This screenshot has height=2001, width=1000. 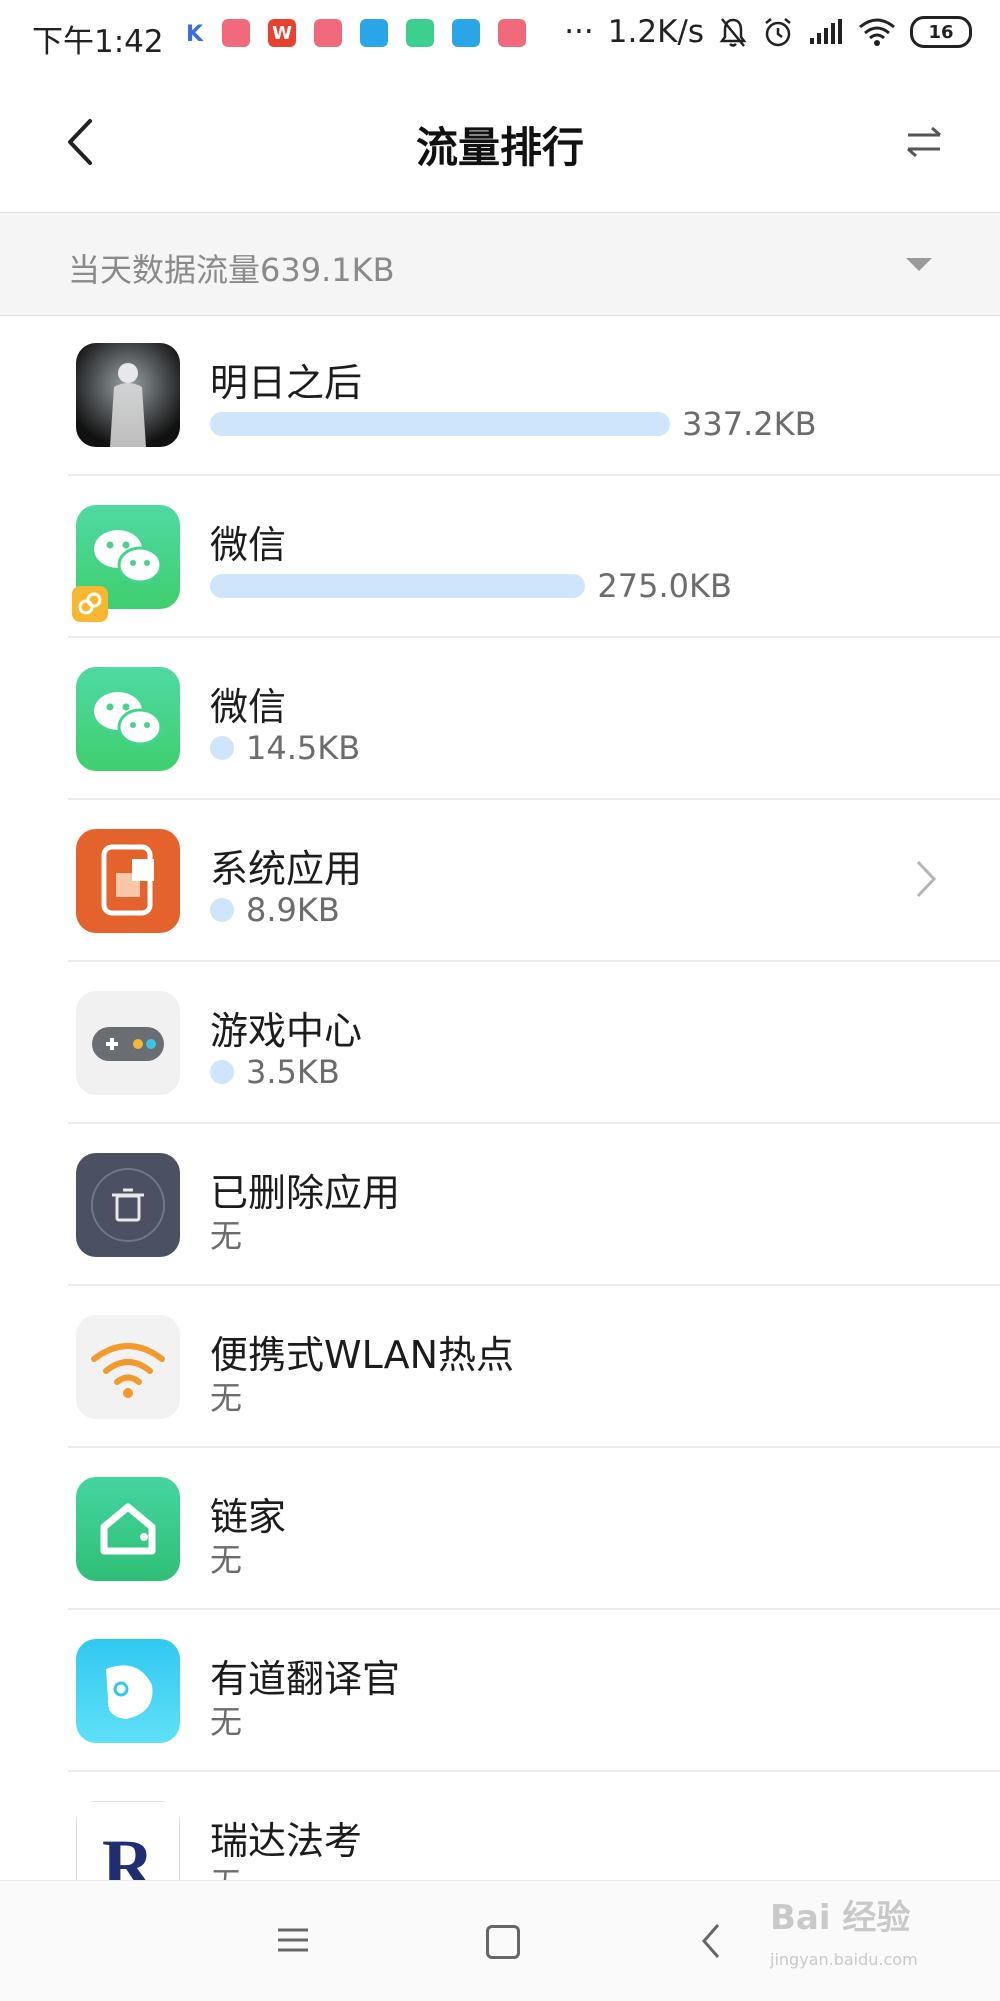 What do you see at coordinates (840, 1918) in the screenshot?
I see `baidu-watermark: Bai 经验` at bounding box center [840, 1918].